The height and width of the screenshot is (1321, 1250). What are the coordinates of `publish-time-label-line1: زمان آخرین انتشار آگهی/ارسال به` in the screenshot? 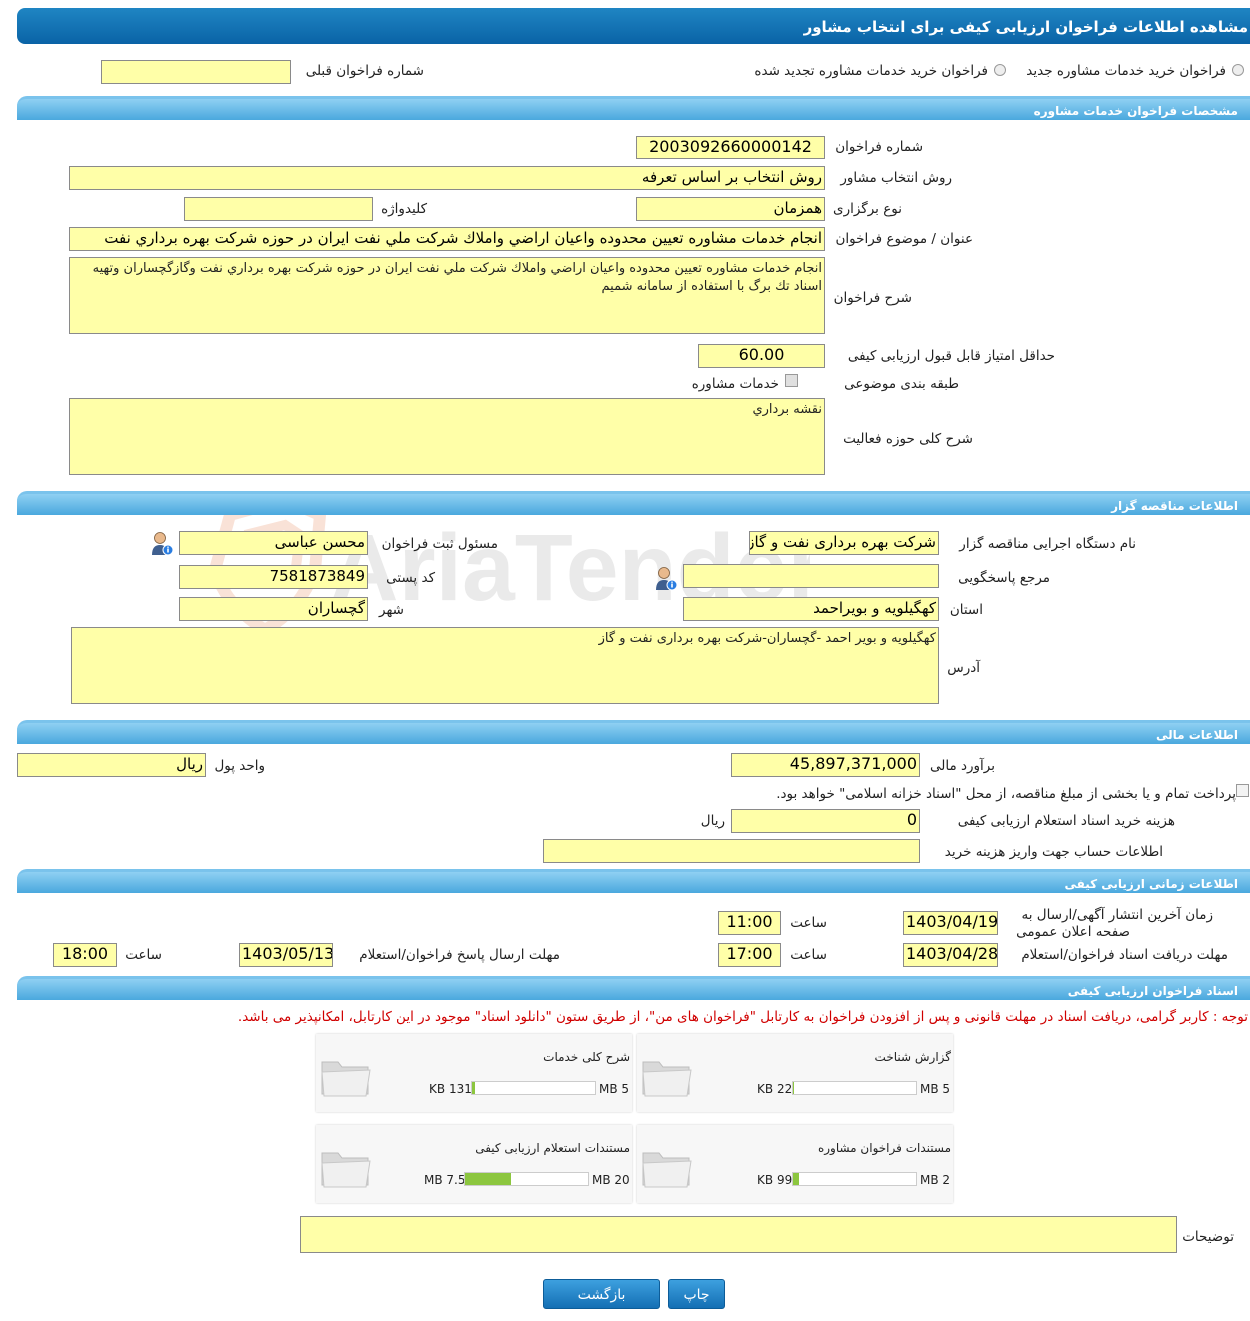 It's located at (1117, 915).